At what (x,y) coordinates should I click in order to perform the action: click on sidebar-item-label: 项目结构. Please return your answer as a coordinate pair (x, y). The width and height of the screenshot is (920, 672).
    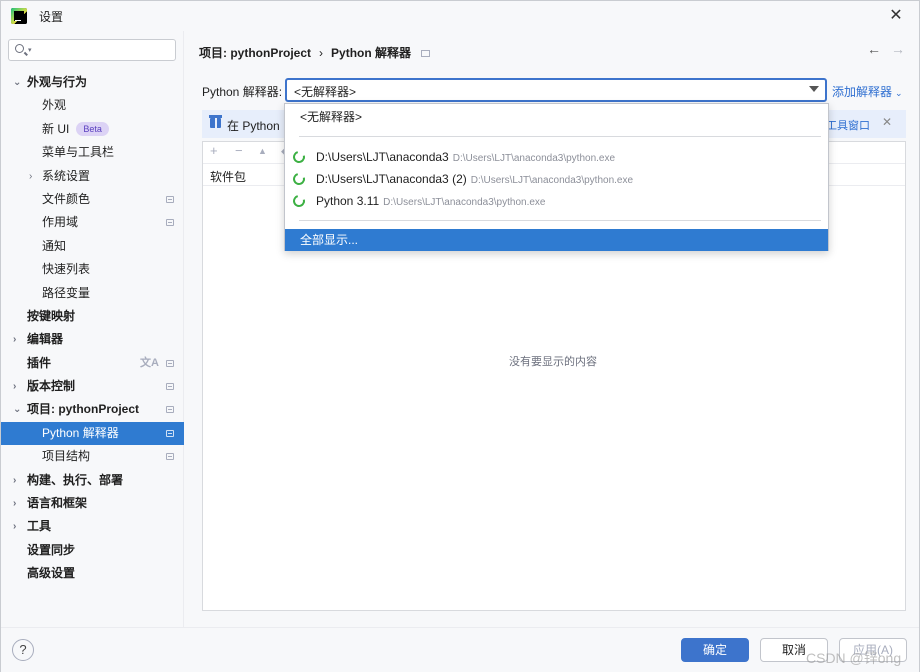
    Looking at the image, I should click on (66, 456).